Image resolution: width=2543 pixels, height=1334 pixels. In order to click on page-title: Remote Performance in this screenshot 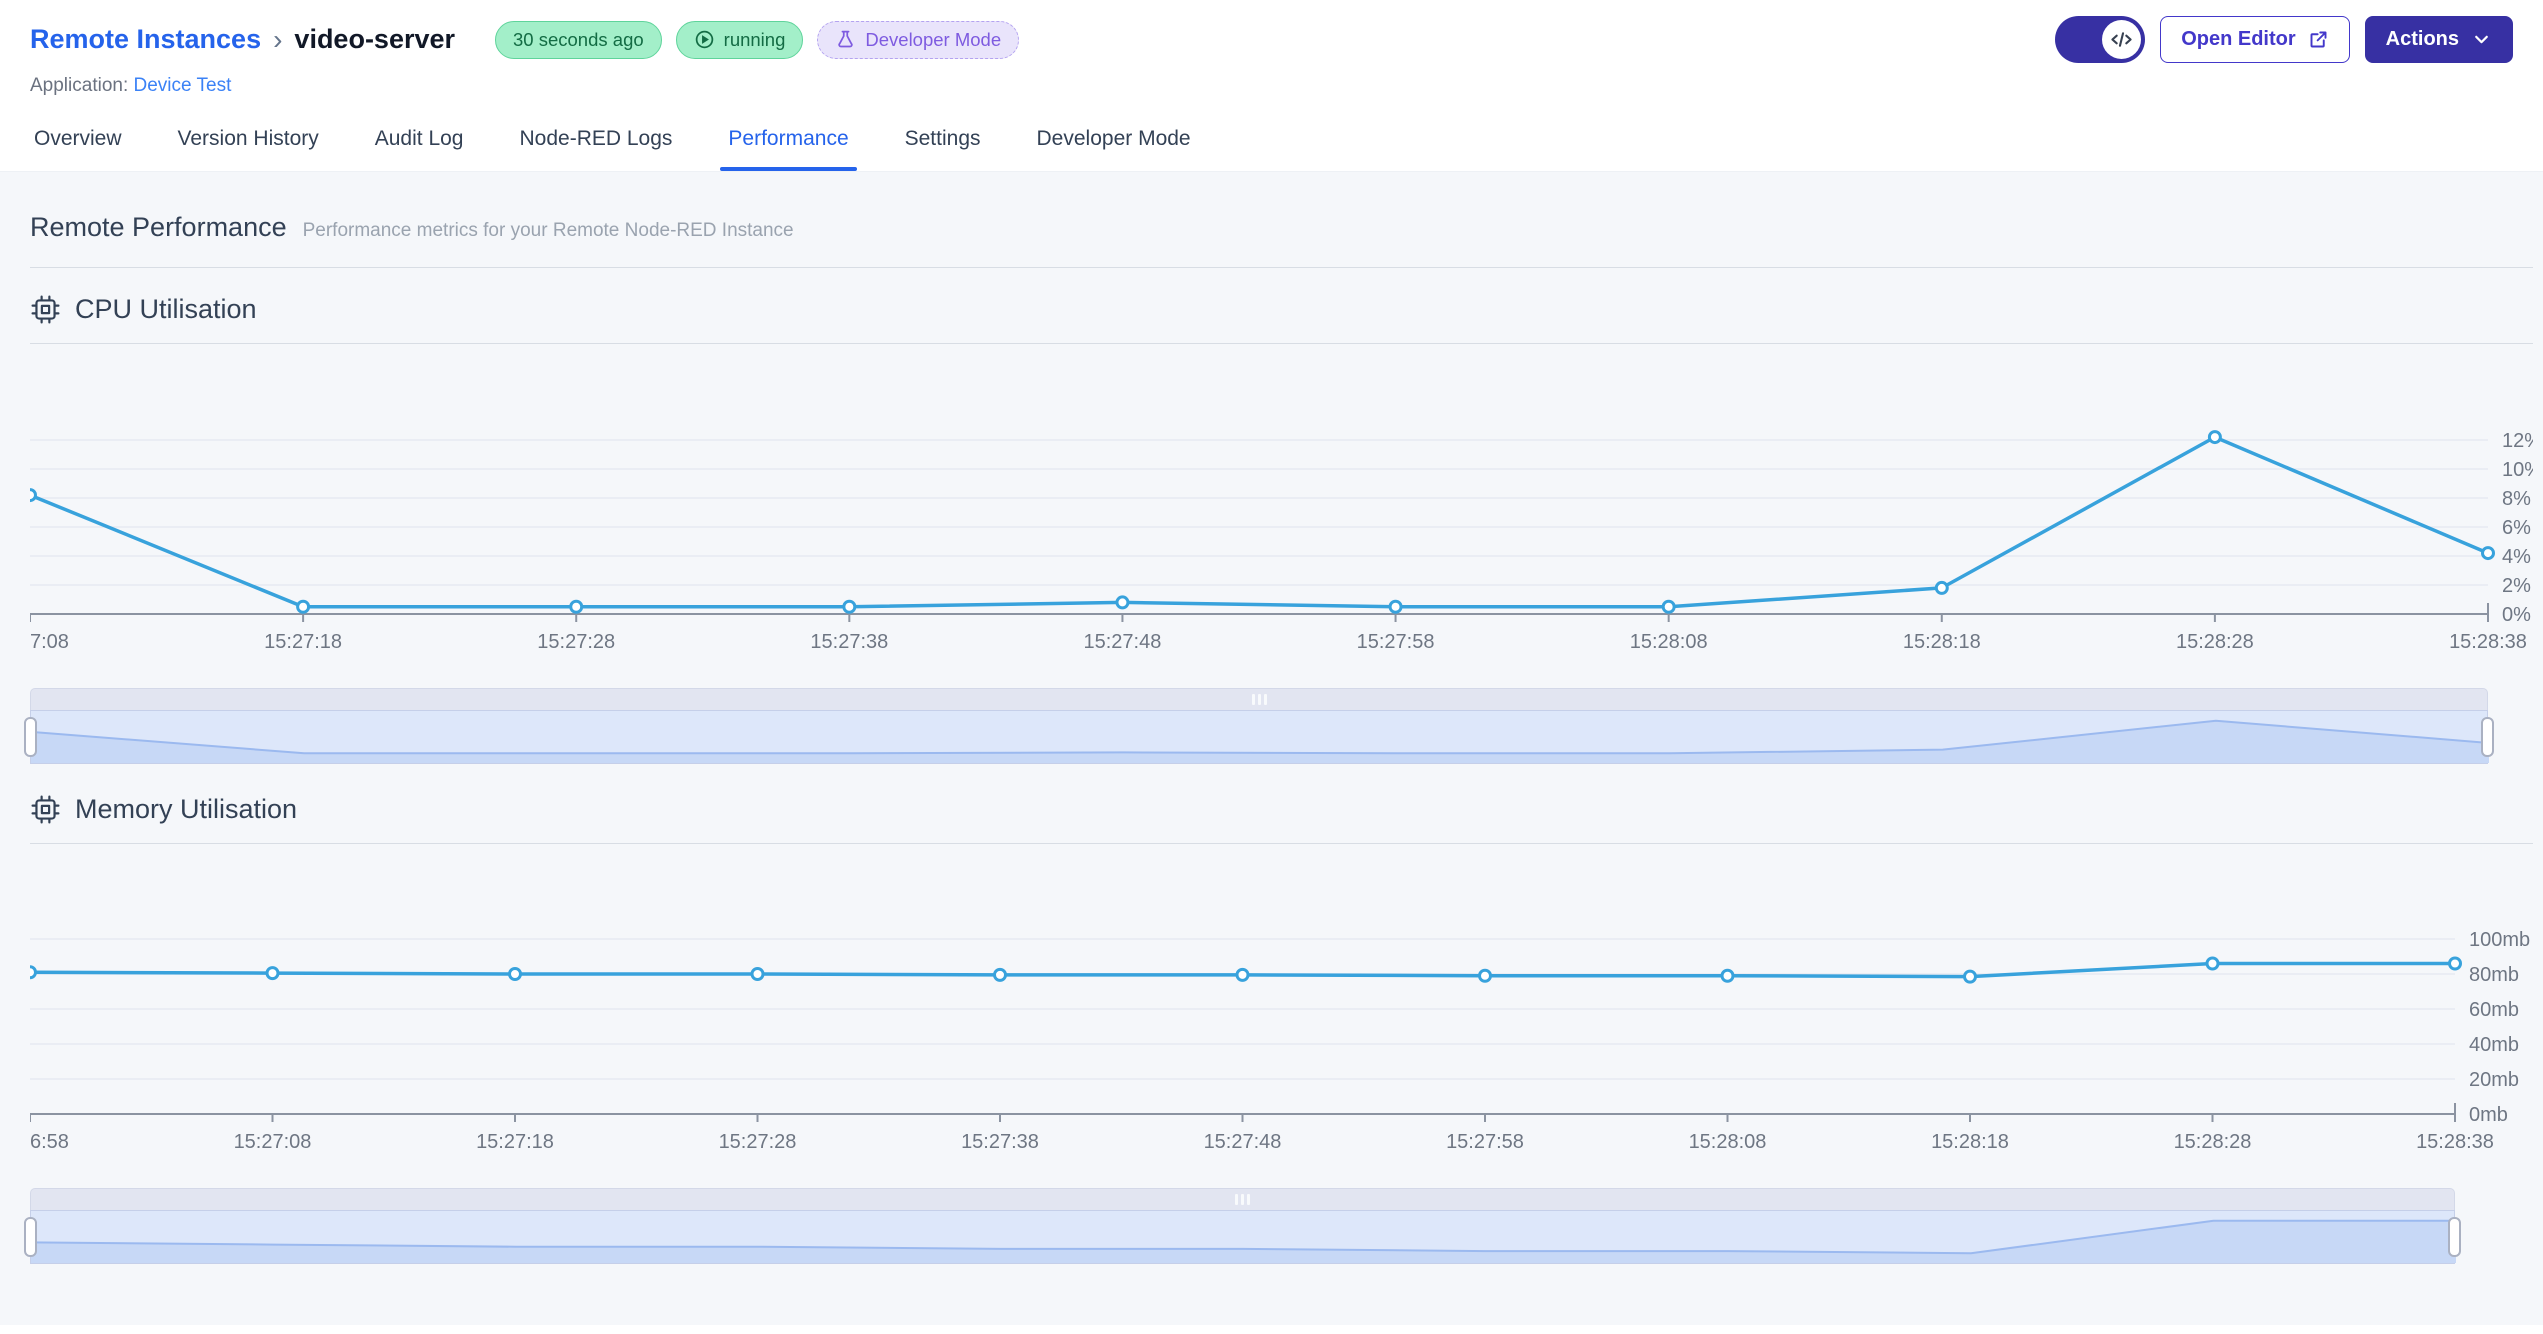, I will do `click(158, 227)`.